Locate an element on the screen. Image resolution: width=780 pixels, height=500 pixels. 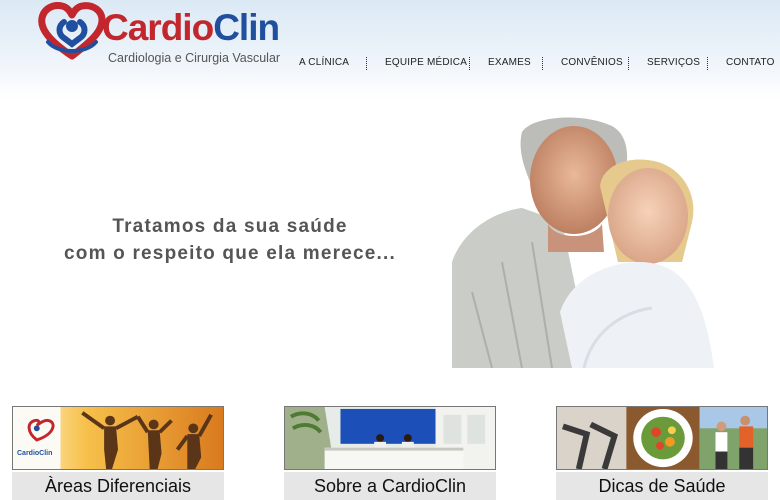
hero-slogan-line1: Tratamos da sua saúde is located at coordinates (230, 226).